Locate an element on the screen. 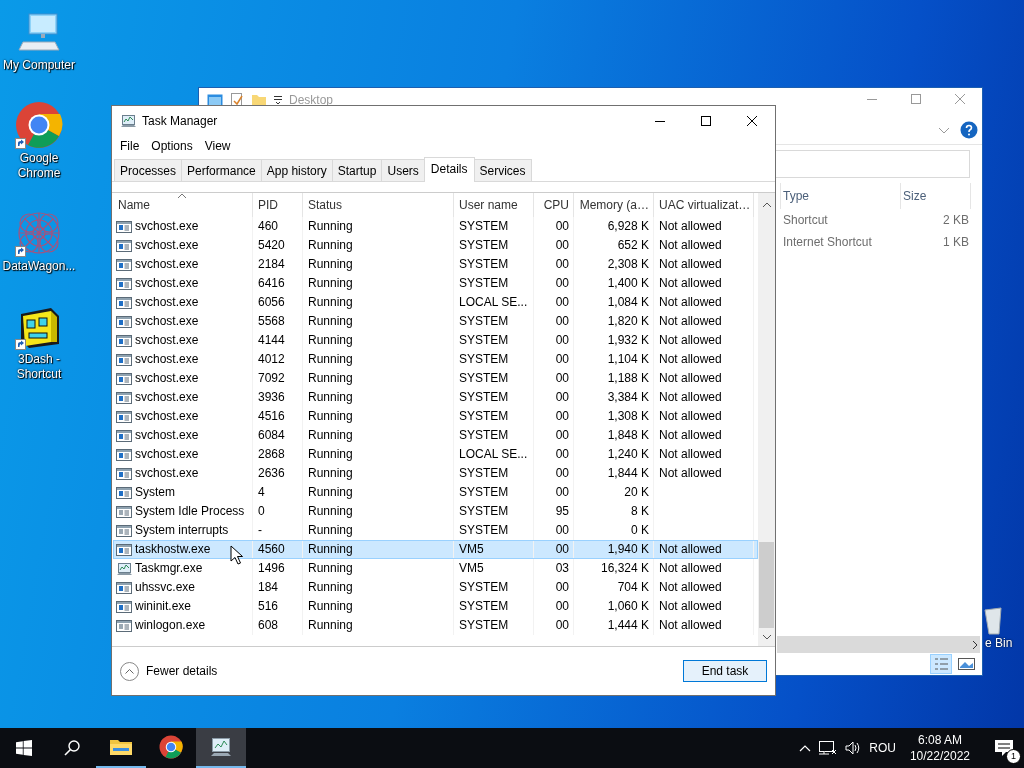 The width and height of the screenshot is (1024, 768). column-header: Size is located at coordinates (936, 196).